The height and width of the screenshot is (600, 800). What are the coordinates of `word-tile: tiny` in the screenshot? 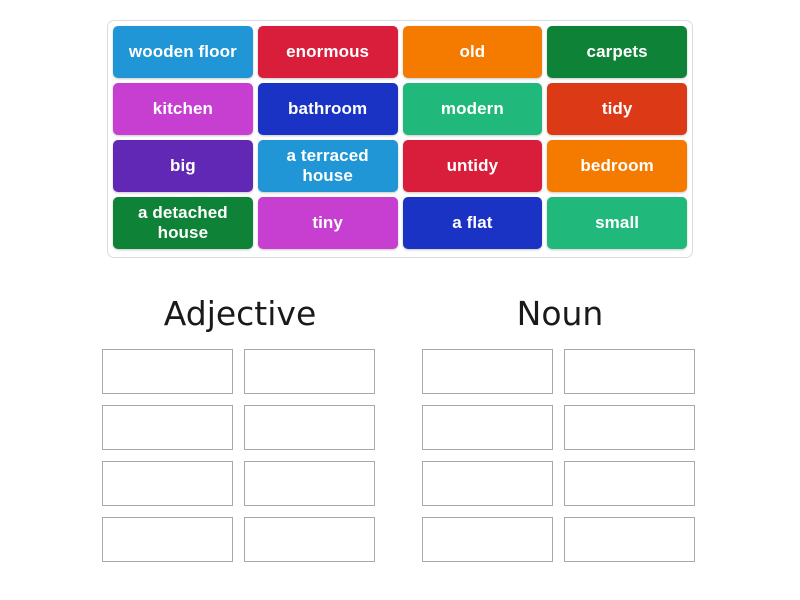 It's located at (327, 223).